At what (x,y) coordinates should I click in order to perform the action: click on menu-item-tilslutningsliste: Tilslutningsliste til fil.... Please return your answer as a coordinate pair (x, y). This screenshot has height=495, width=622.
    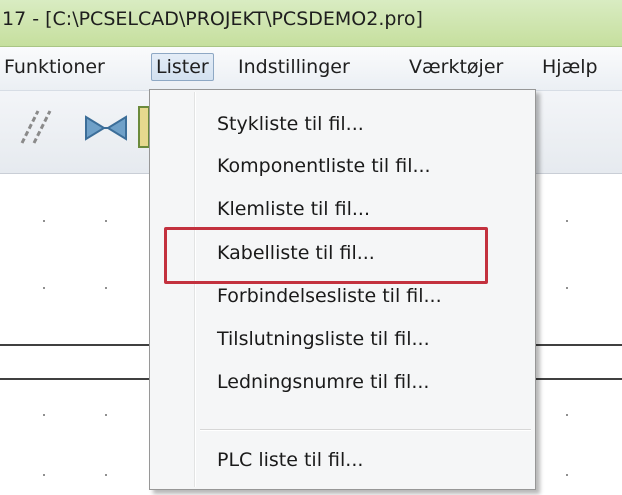
    Looking at the image, I should click on (323, 339).